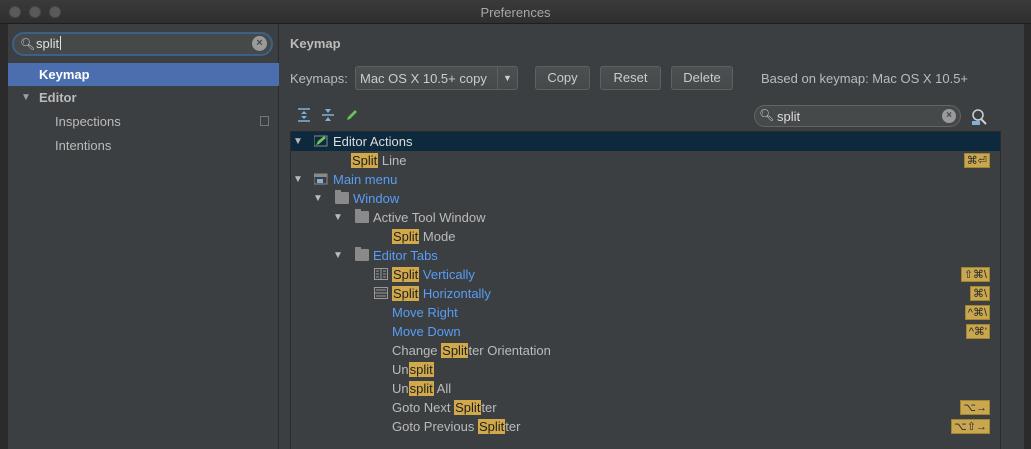 This screenshot has width=1031, height=449. What do you see at coordinates (422, 388) in the screenshot?
I see `tree-row-label: Unsplit All` at bounding box center [422, 388].